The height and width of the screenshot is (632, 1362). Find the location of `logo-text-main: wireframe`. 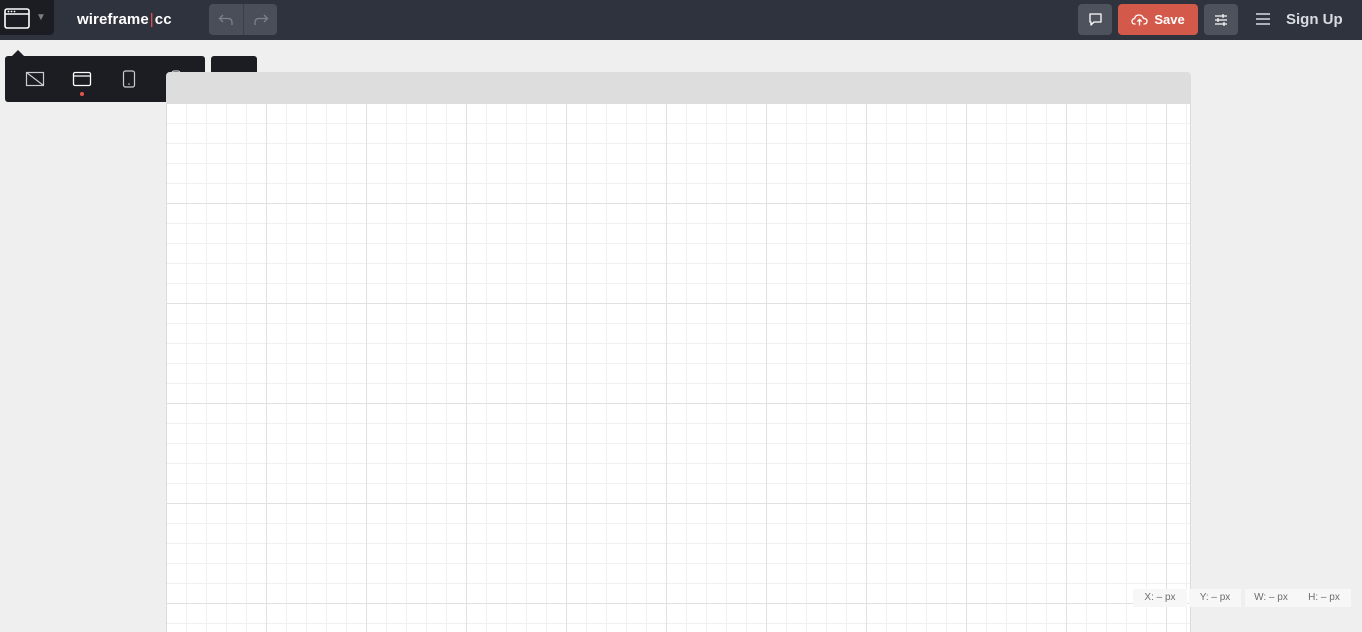

logo-text-main: wireframe is located at coordinates (113, 19).